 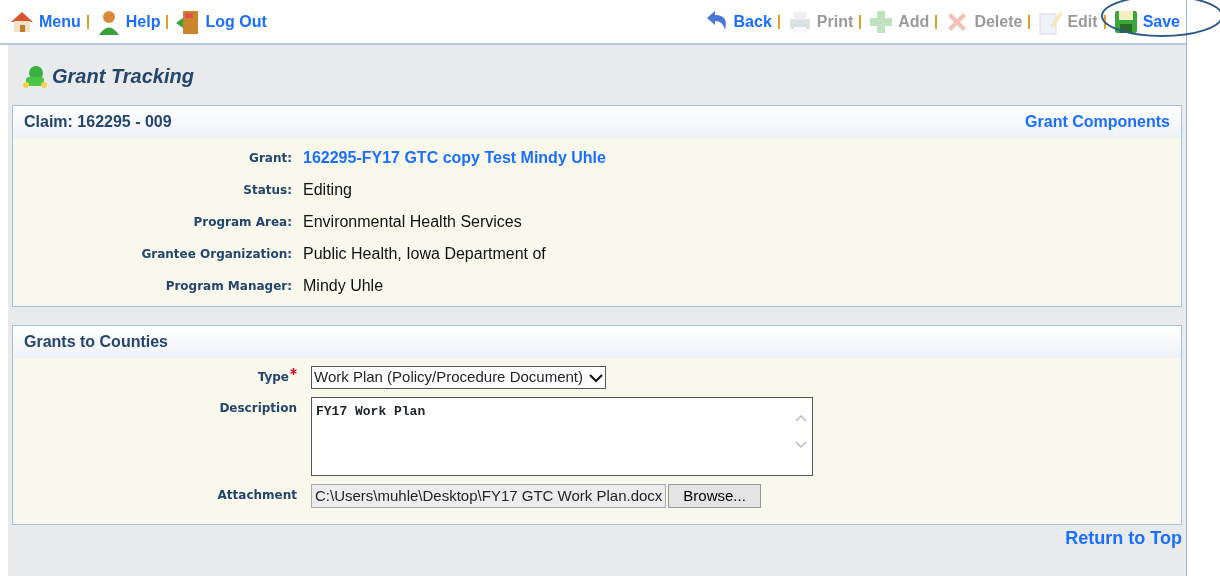 I want to click on type-dropdown: Work Plan (Policy/Procedure Document), so click(x=458, y=377).